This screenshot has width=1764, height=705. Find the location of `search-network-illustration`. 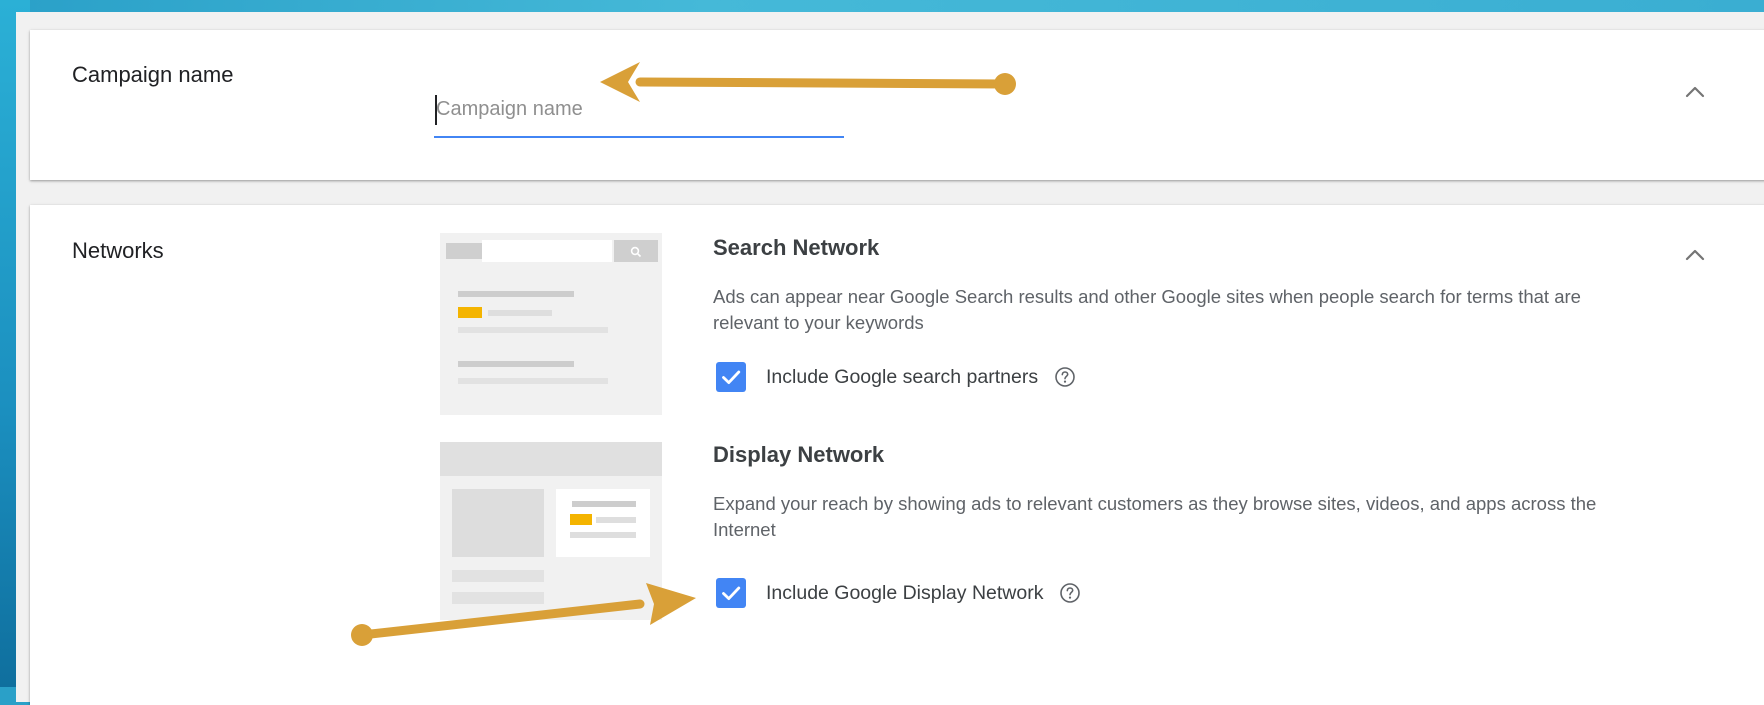

search-network-illustration is located at coordinates (551, 324).